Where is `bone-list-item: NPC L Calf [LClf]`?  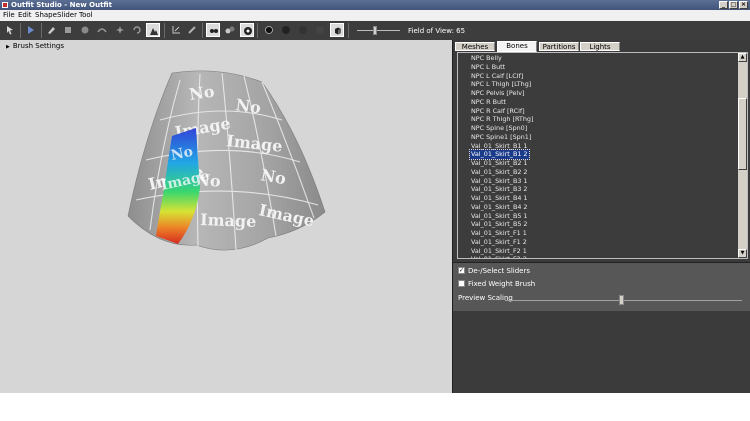 bone-list-item: NPC L Calf [LClf] is located at coordinates (497, 76).